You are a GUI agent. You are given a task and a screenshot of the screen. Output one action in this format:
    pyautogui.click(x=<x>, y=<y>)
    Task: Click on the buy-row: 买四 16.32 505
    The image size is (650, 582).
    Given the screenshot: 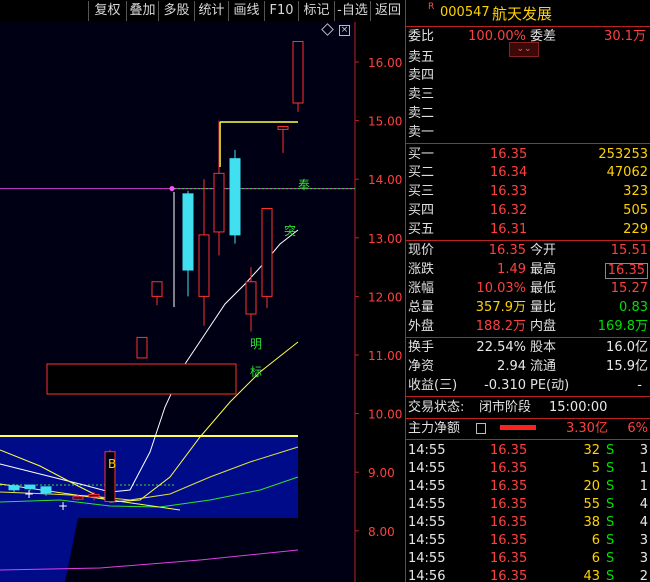 What is the action you would take?
    pyautogui.click(x=528, y=211)
    